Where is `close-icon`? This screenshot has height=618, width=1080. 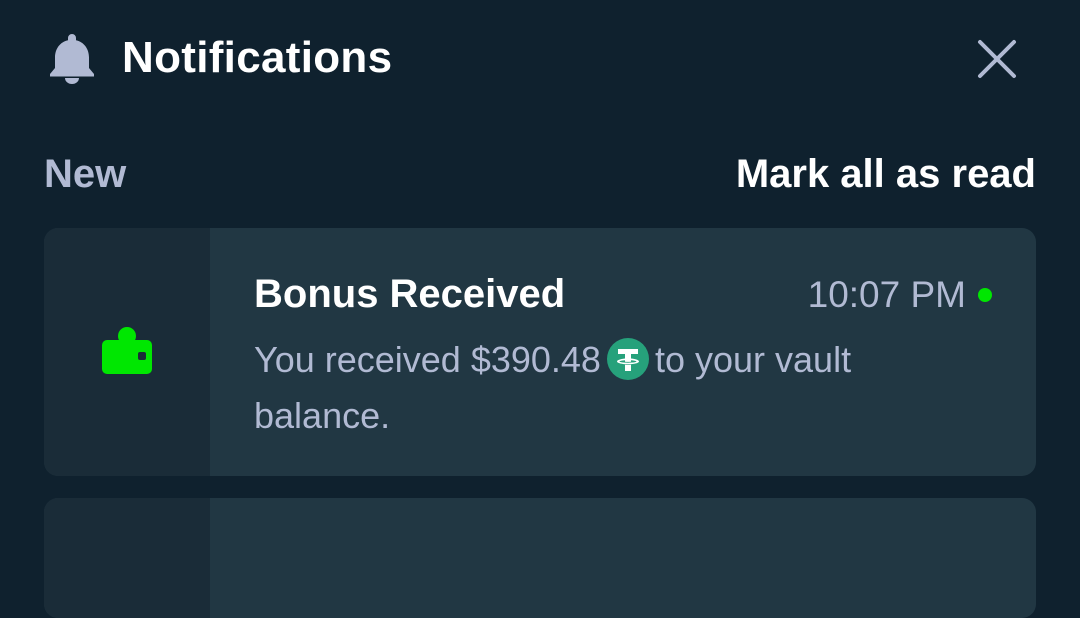
close-icon is located at coordinates (997, 59).